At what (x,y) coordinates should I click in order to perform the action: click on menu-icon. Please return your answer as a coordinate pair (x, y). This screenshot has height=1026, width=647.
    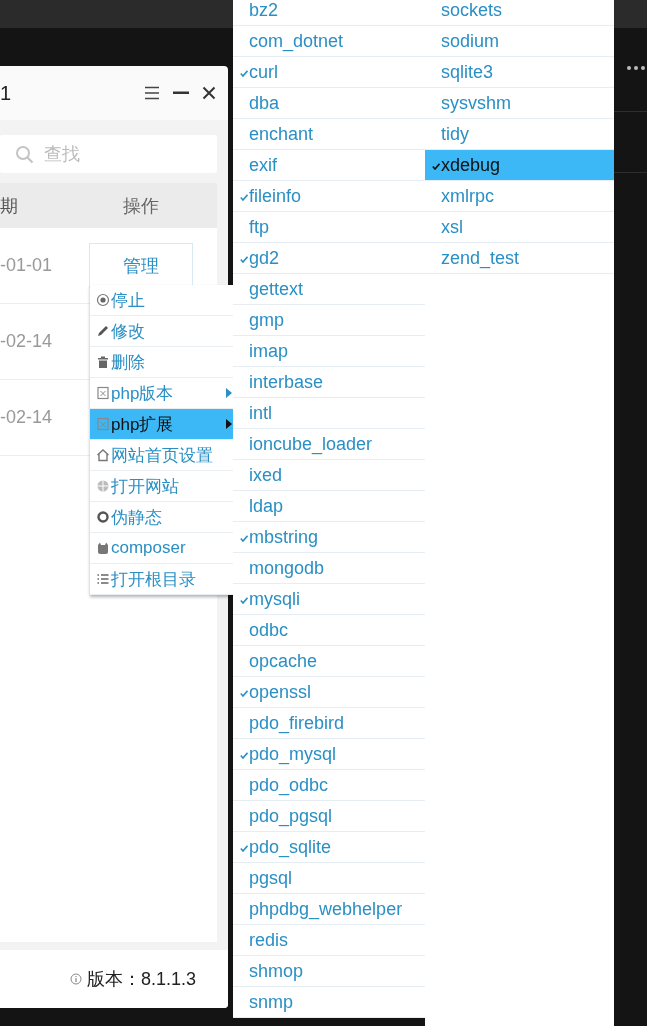
    Looking at the image, I should click on (152, 93).